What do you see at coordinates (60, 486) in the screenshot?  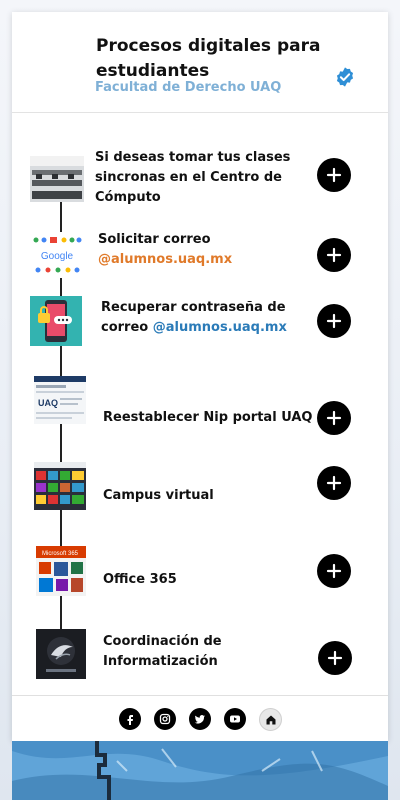 I see `campus-virtual-thumbnail` at bounding box center [60, 486].